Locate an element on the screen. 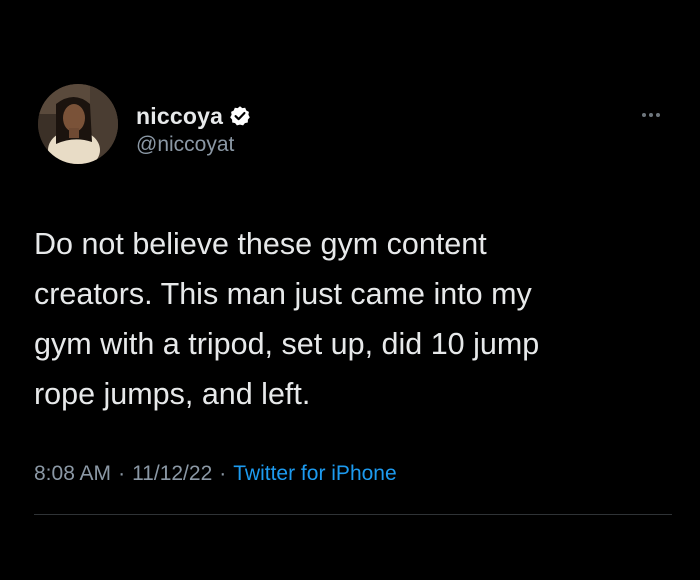 This screenshot has height=580, width=700. tweet-time: 8:08 AM is located at coordinates (72, 474).